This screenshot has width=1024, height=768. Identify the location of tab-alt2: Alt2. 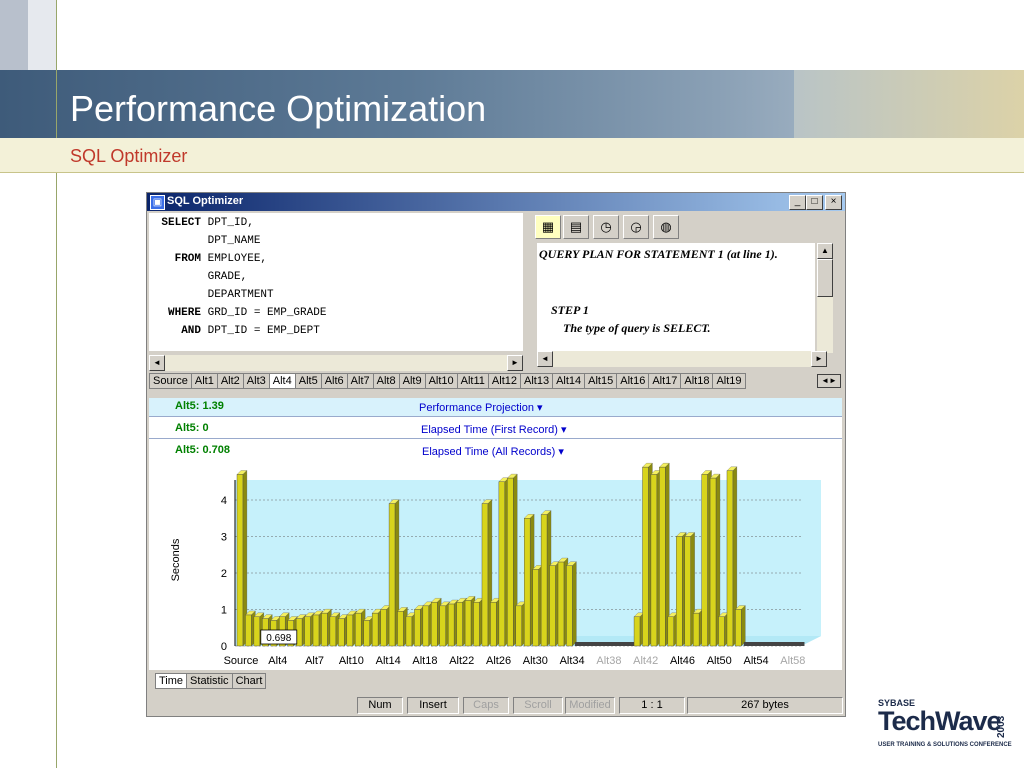
(230, 381).